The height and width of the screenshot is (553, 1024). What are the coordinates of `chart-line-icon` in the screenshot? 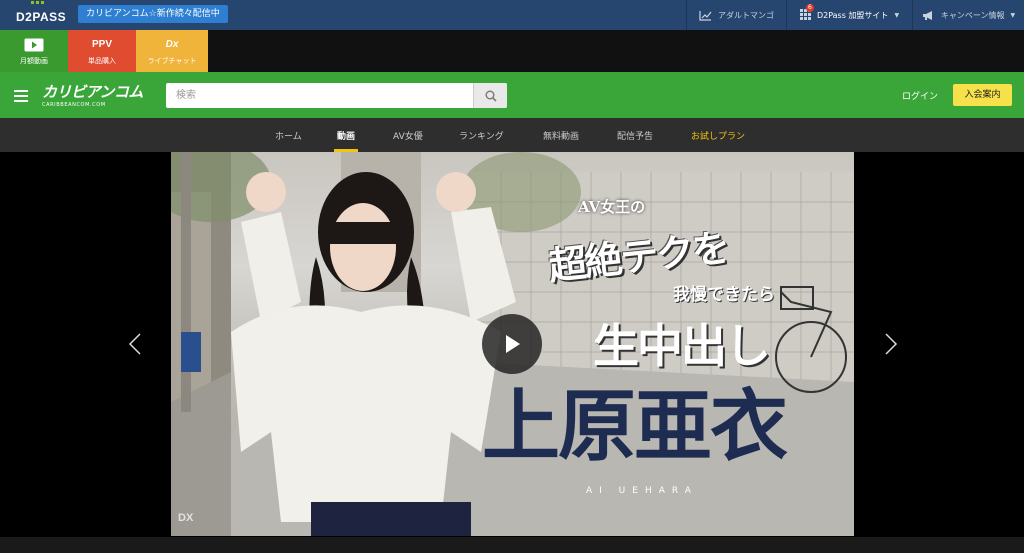 It's located at (705, 15).